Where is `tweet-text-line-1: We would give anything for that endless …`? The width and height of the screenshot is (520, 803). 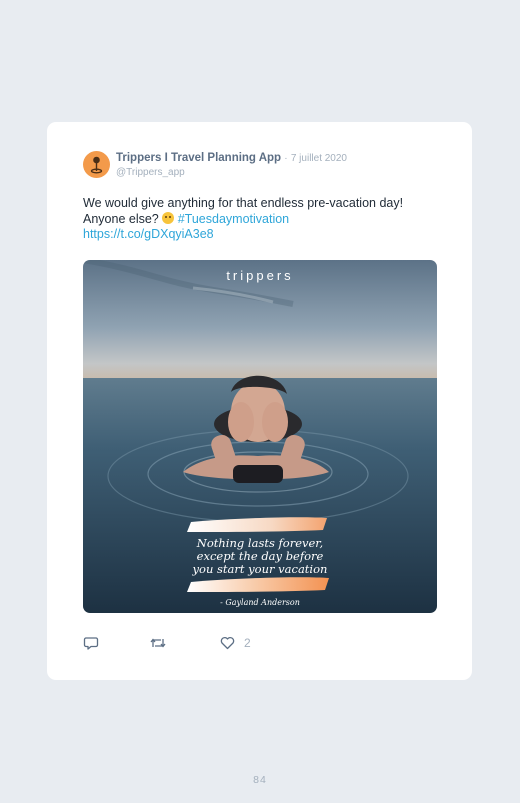
tweet-text-line-1: We would give anything for that endless … is located at coordinates (243, 203).